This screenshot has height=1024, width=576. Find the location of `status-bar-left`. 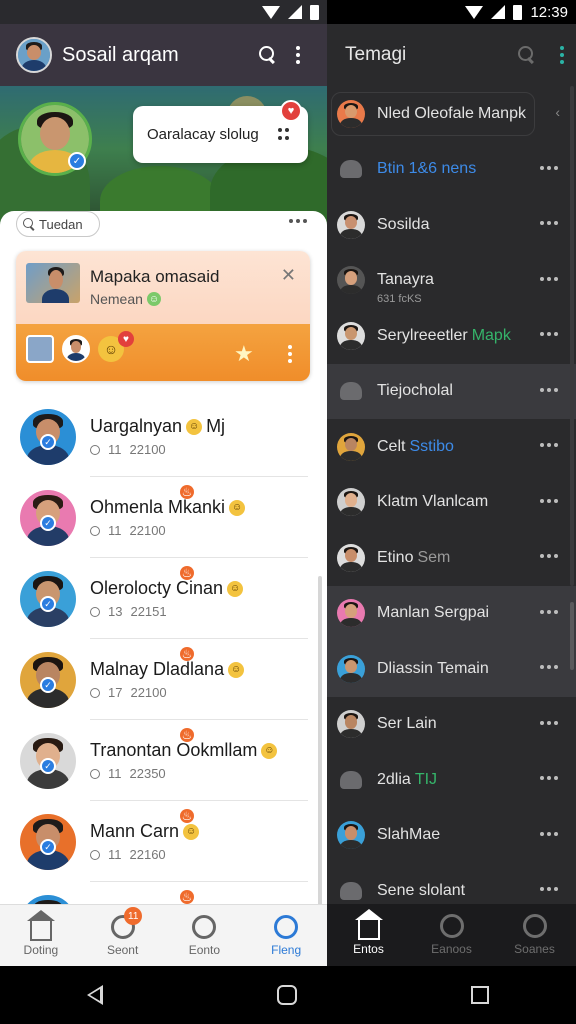

status-bar-left is located at coordinates (163, 12).